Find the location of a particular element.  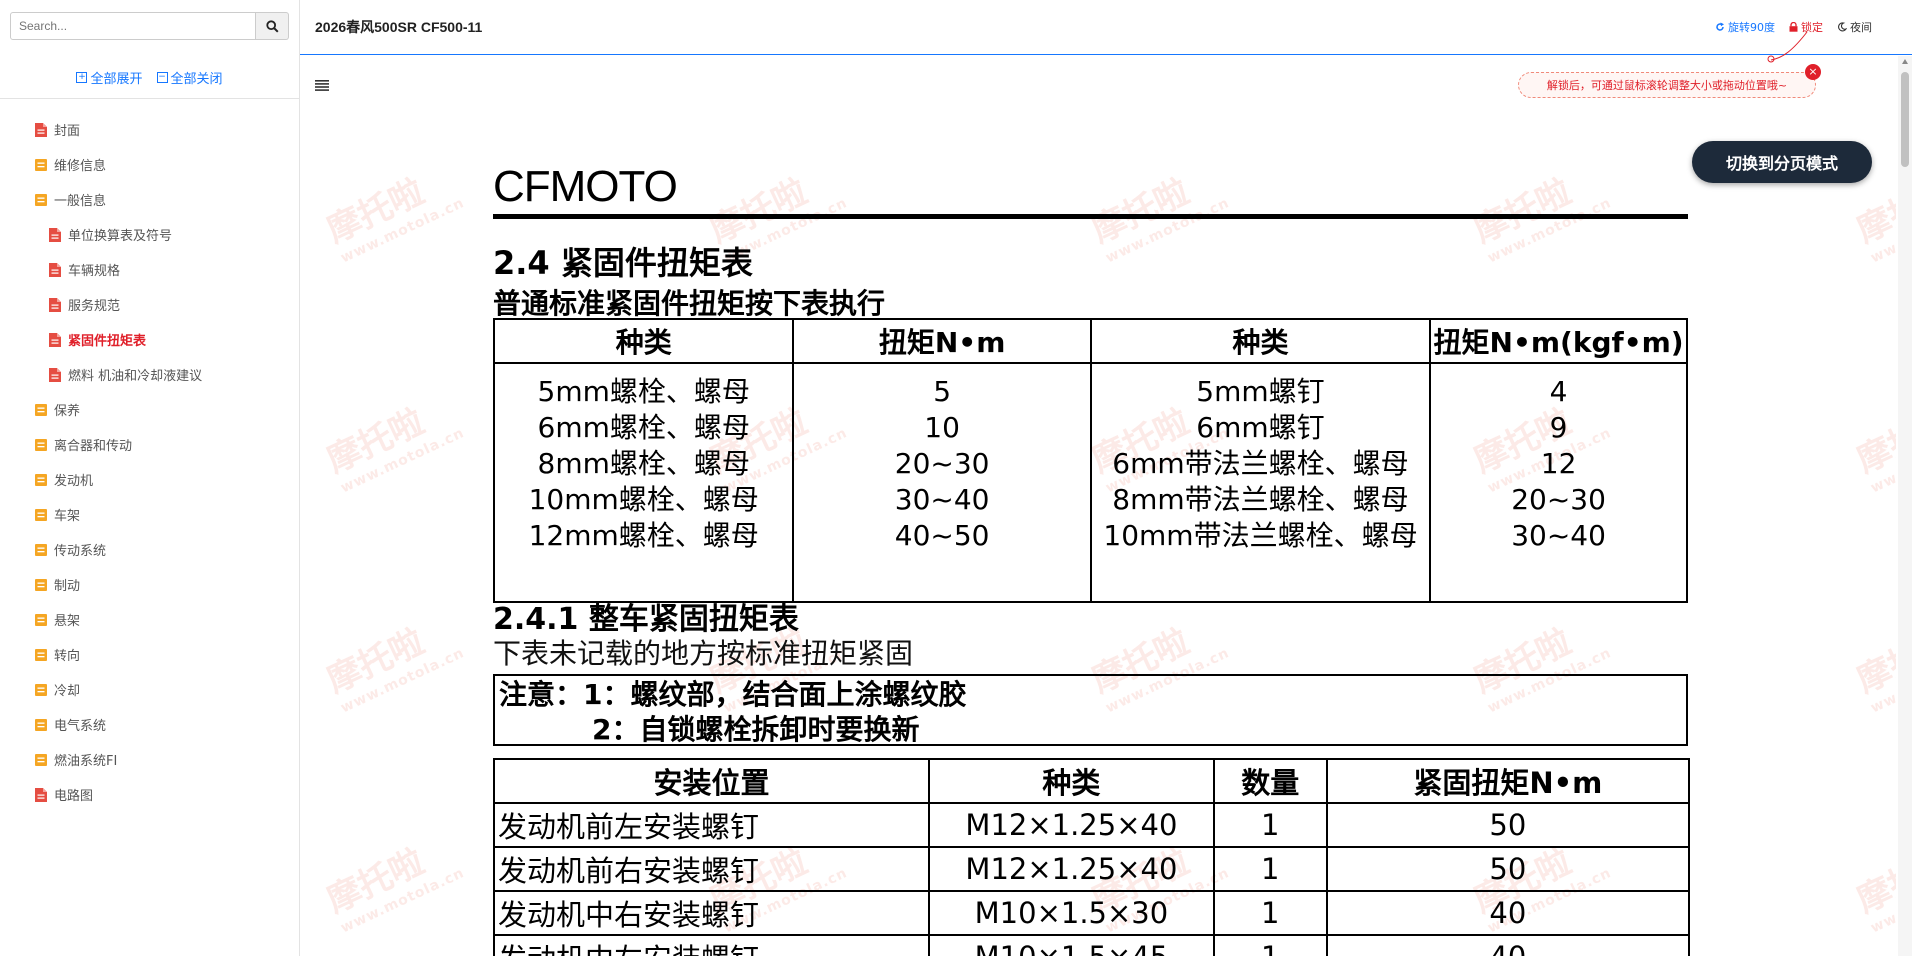

sidebar-item: 转向 is located at coordinates (149, 654).